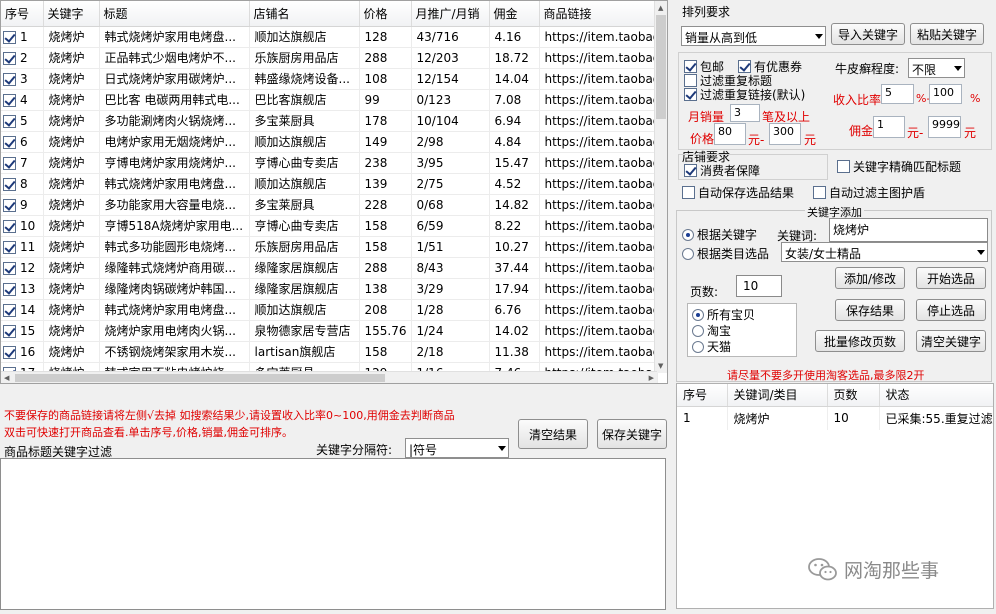  What do you see at coordinates (860, 341) in the screenshot?
I see `batch-modify-pages-button: 批量修改页数` at bounding box center [860, 341].